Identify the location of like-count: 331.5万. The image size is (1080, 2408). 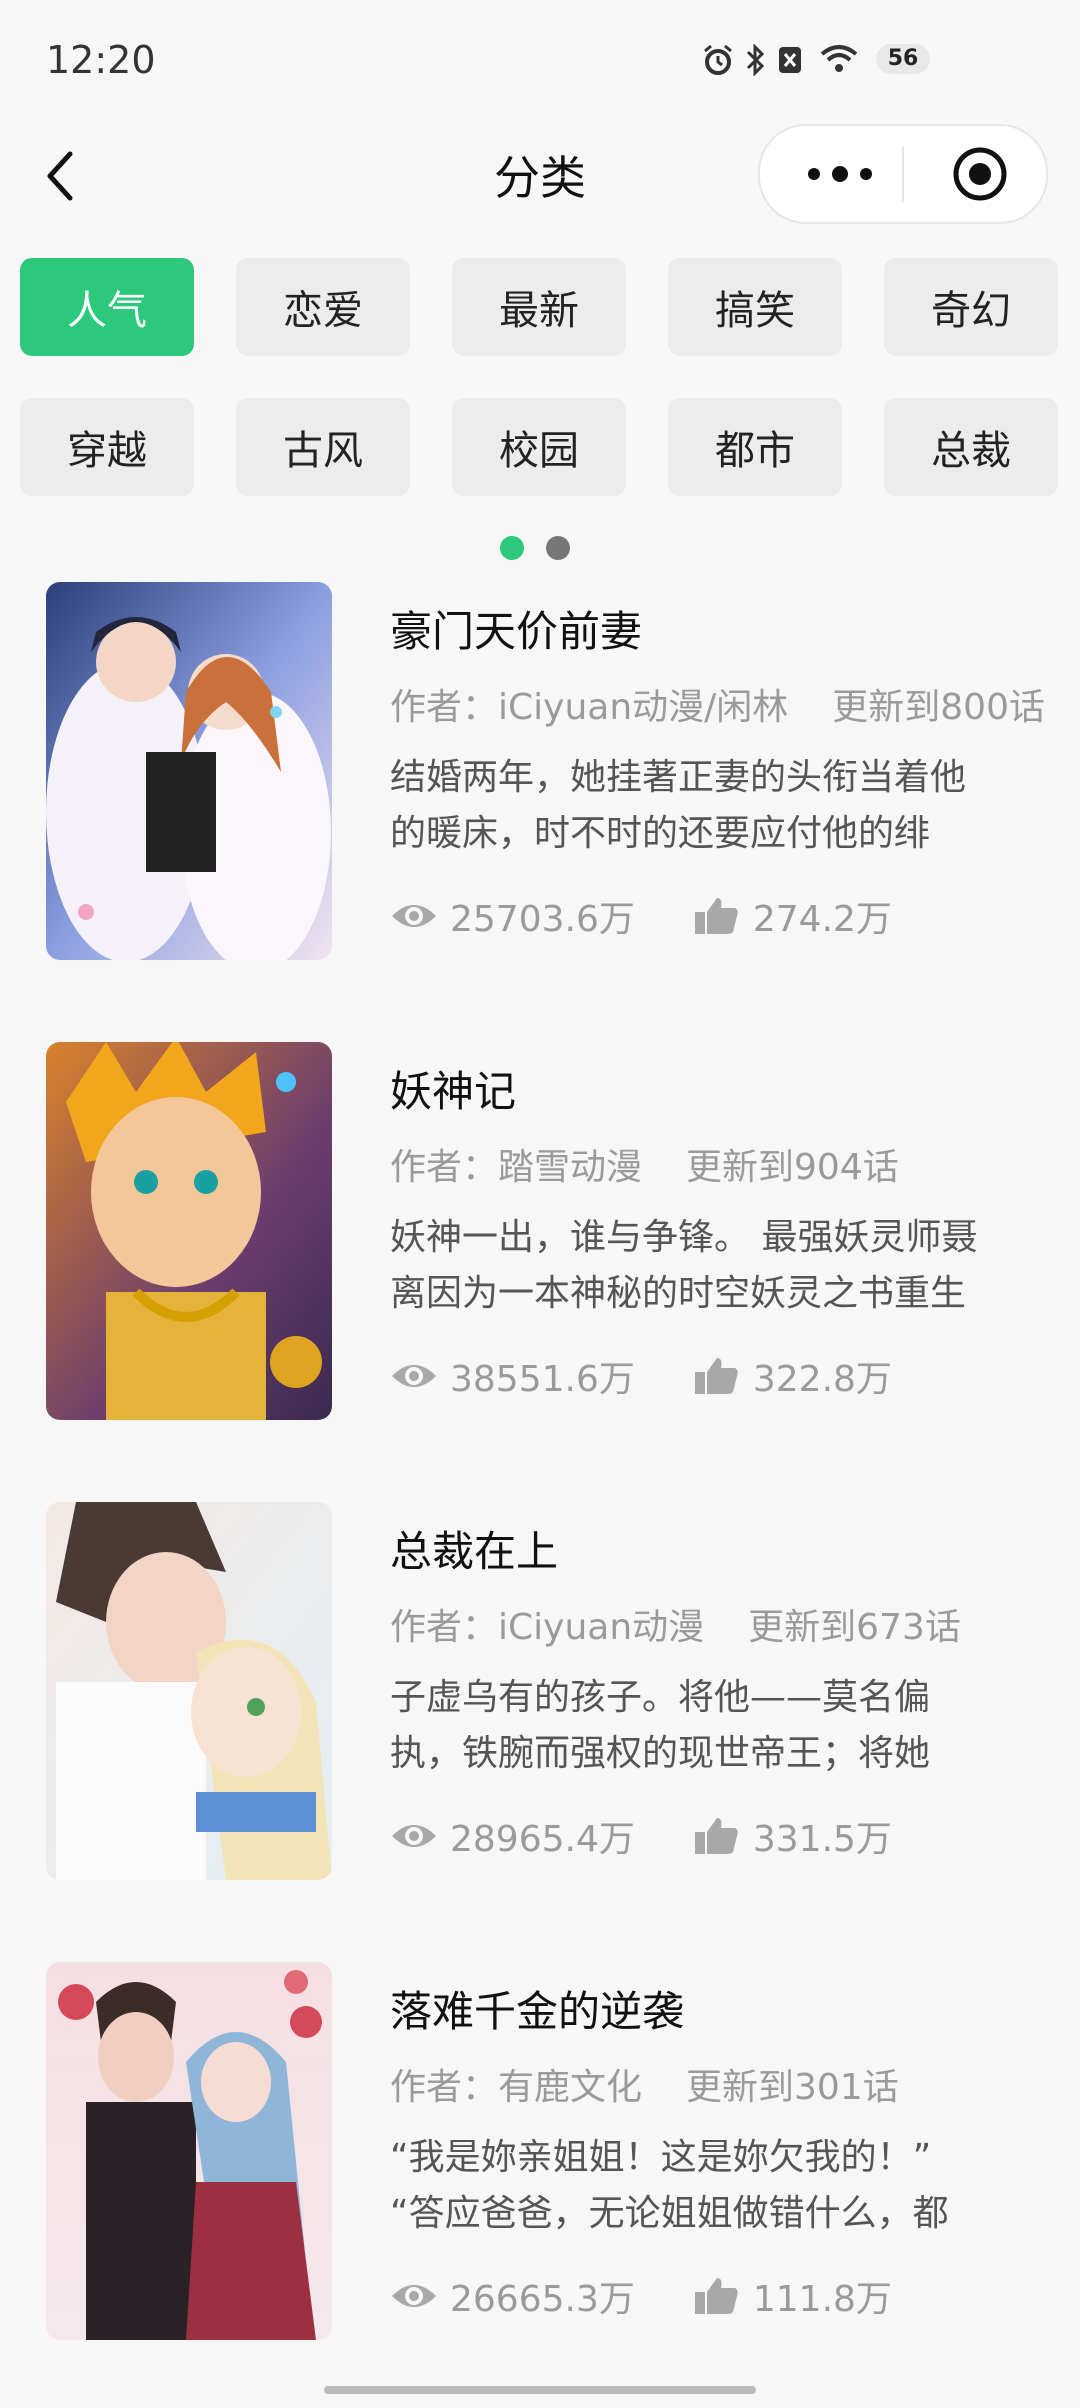
(822, 1839).